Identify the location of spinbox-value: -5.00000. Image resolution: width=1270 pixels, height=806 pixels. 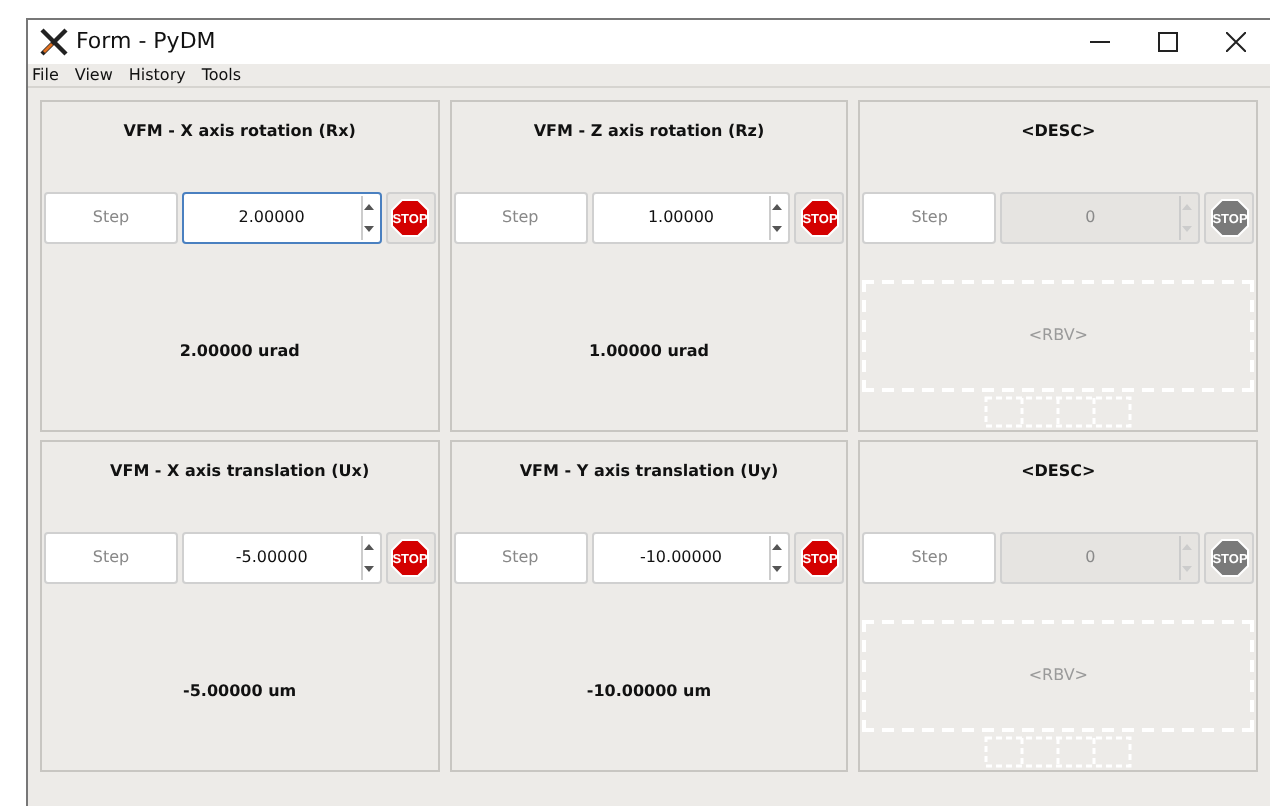
(271, 558).